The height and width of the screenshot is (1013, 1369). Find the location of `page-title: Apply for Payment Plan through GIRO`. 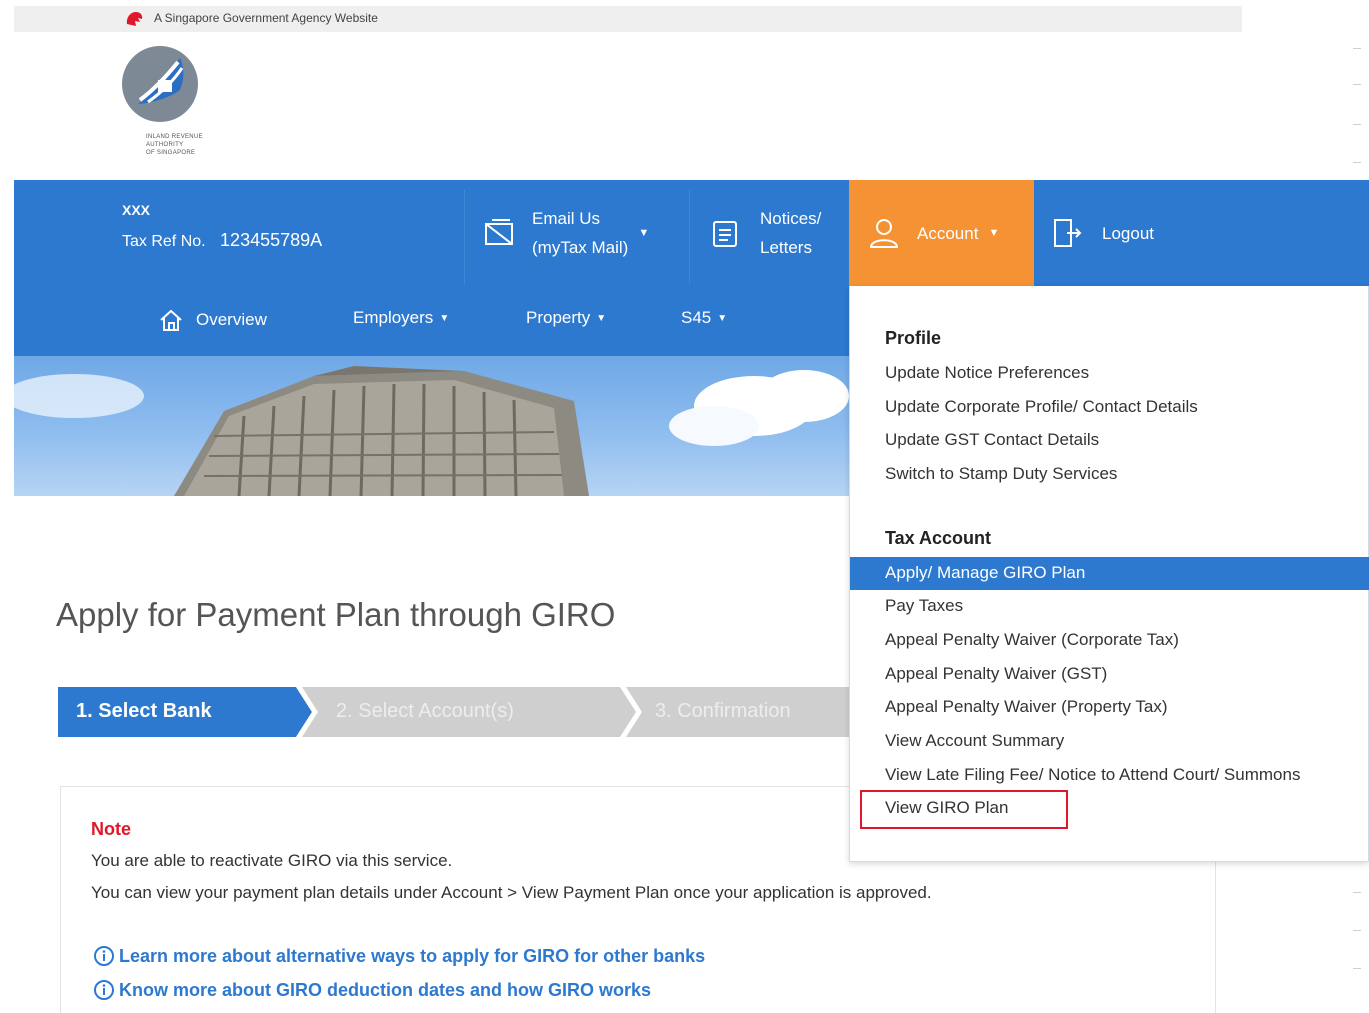

page-title: Apply for Payment Plan through GIRO is located at coordinates (336, 614).